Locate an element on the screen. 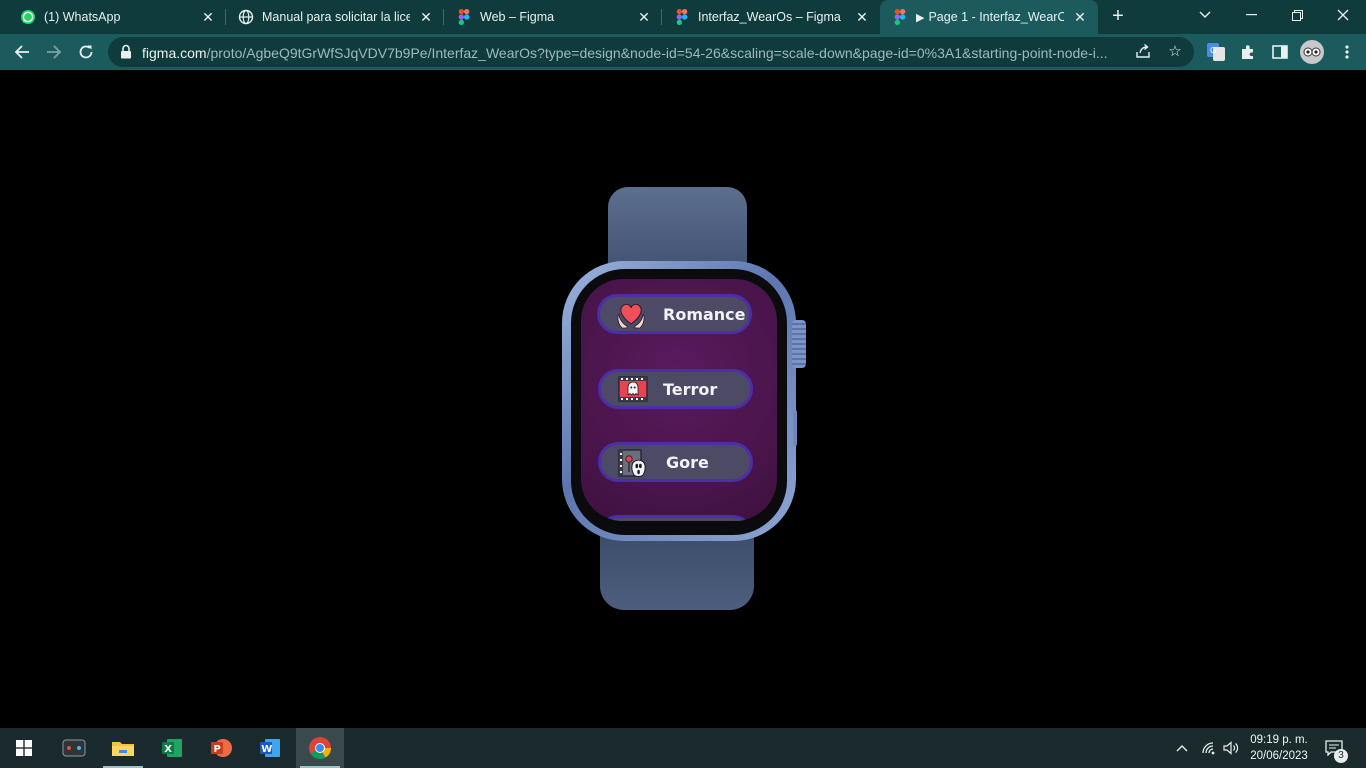  system-clock: 09:19 p. m. 20/06/2023 is located at coordinates (1279, 748).